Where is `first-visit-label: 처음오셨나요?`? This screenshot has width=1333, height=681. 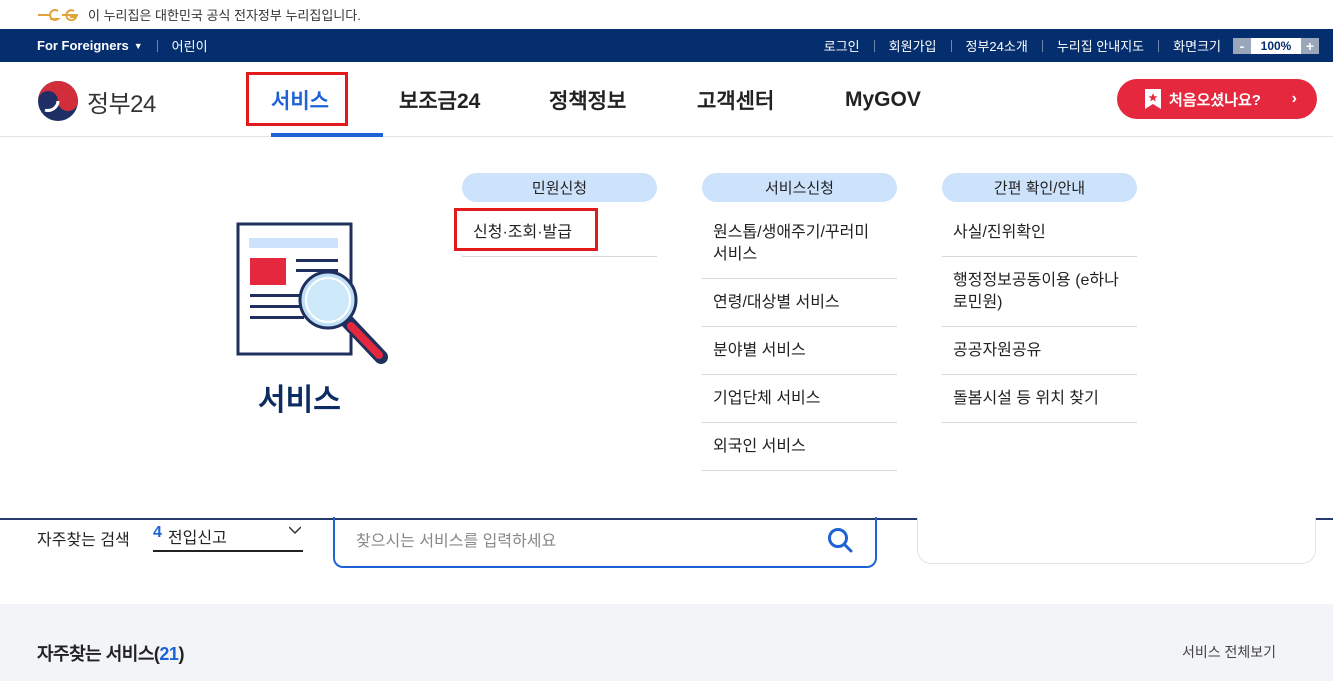
first-visit-label: 처음오셨나요? is located at coordinates (1215, 100).